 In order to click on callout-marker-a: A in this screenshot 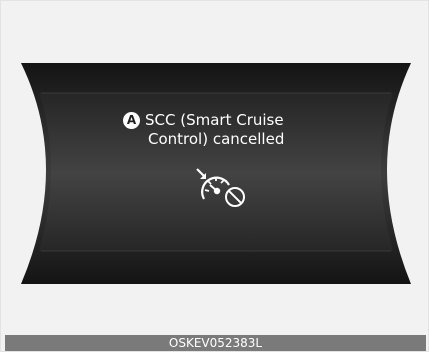, I will do `click(131, 120)`.